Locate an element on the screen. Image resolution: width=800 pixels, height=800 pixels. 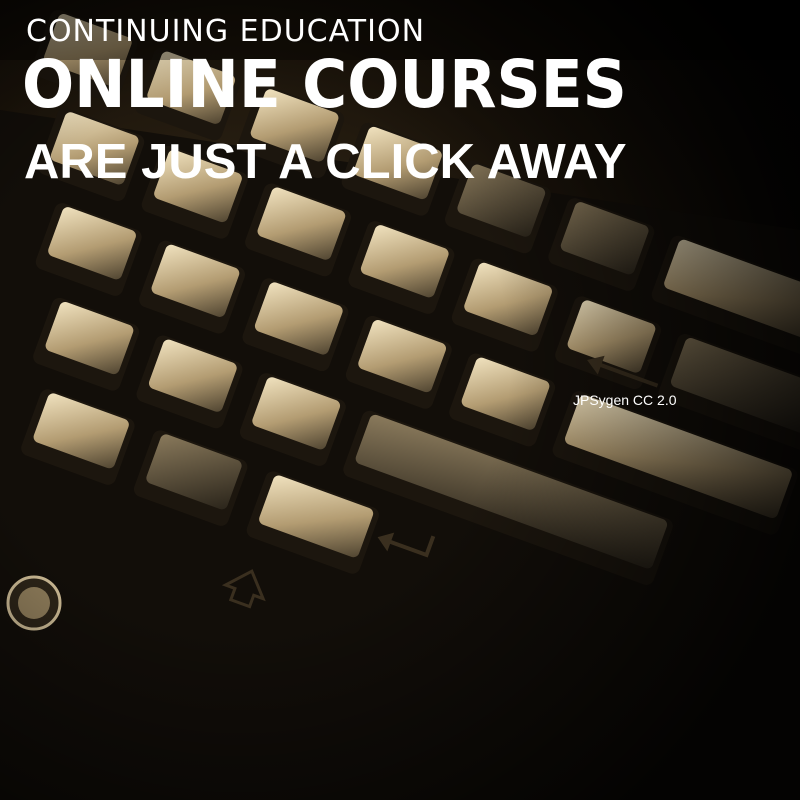
tagline: ARE JUST A CLICK AWAY is located at coordinates (325, 162).